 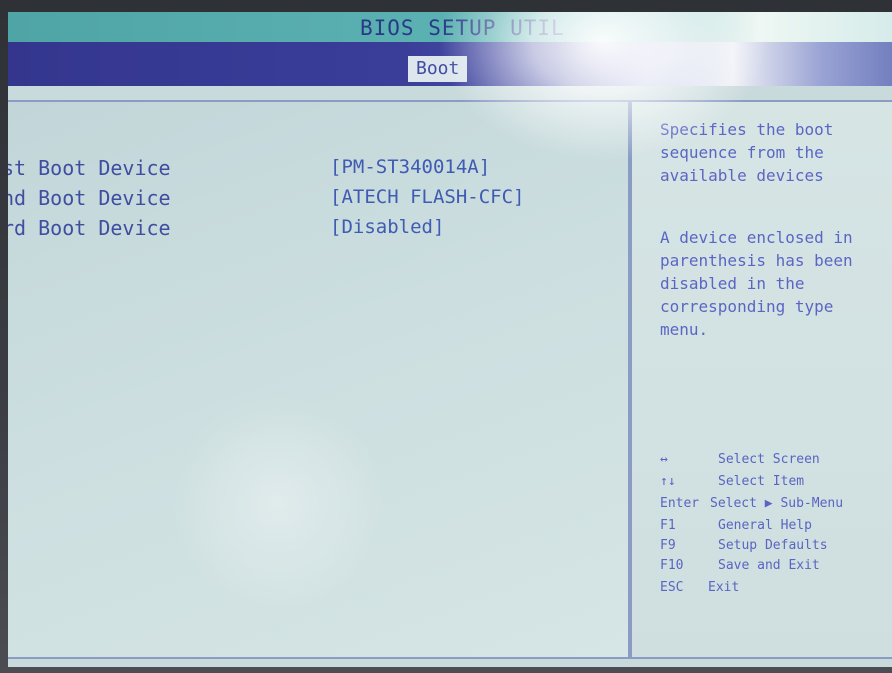 I want to click on key-hint-select-item: ↑↓ Select Item, so click(x=776, y=484).